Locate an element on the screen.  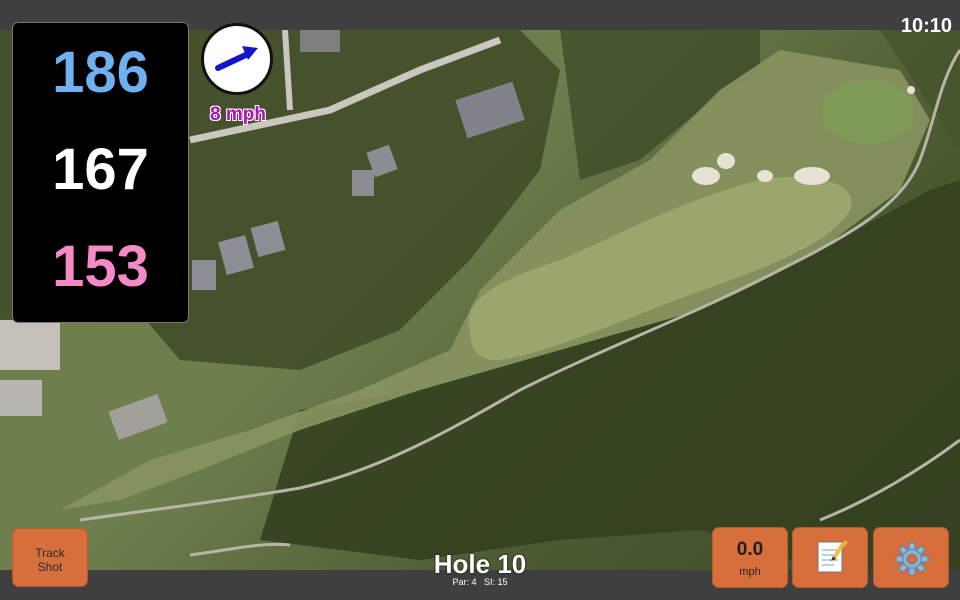
speed-unit: mph is located at coordinates (750, 572).